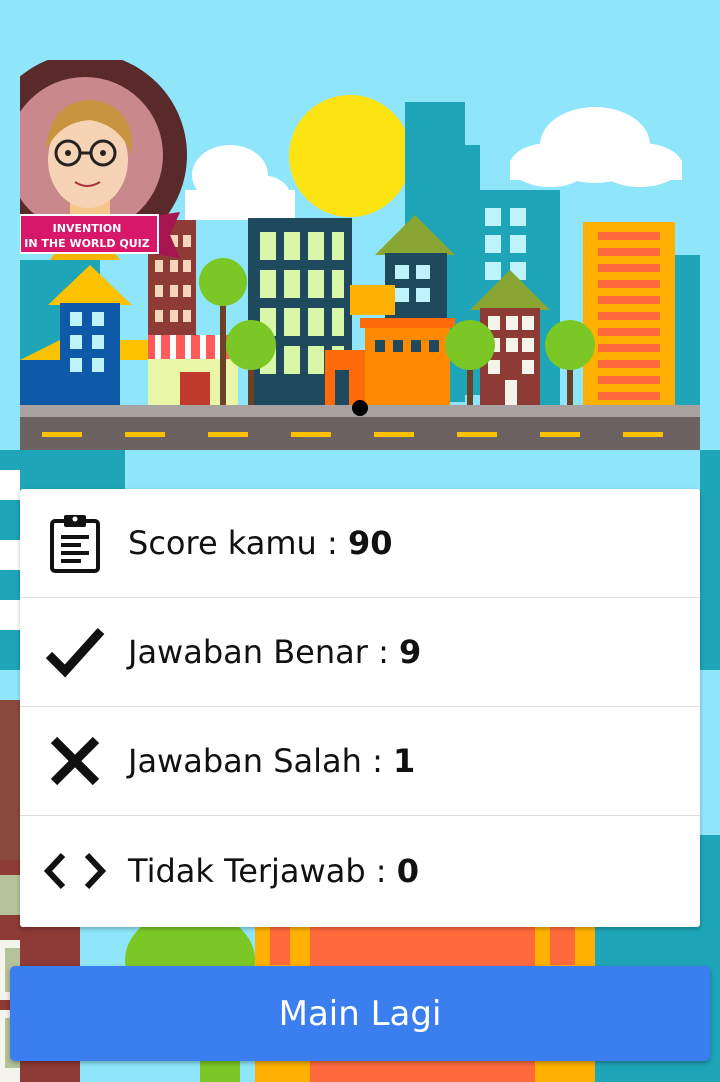  Describe the element at coordinates (87, 228) in the screenshot. I see `logo-title-line1: INVENTION` at that location.